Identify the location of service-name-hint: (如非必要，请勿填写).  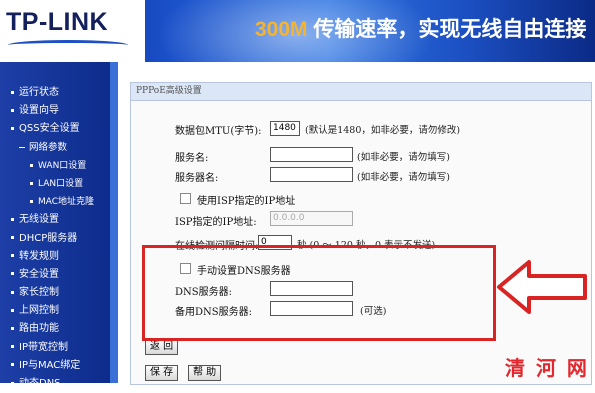
(403, 157).